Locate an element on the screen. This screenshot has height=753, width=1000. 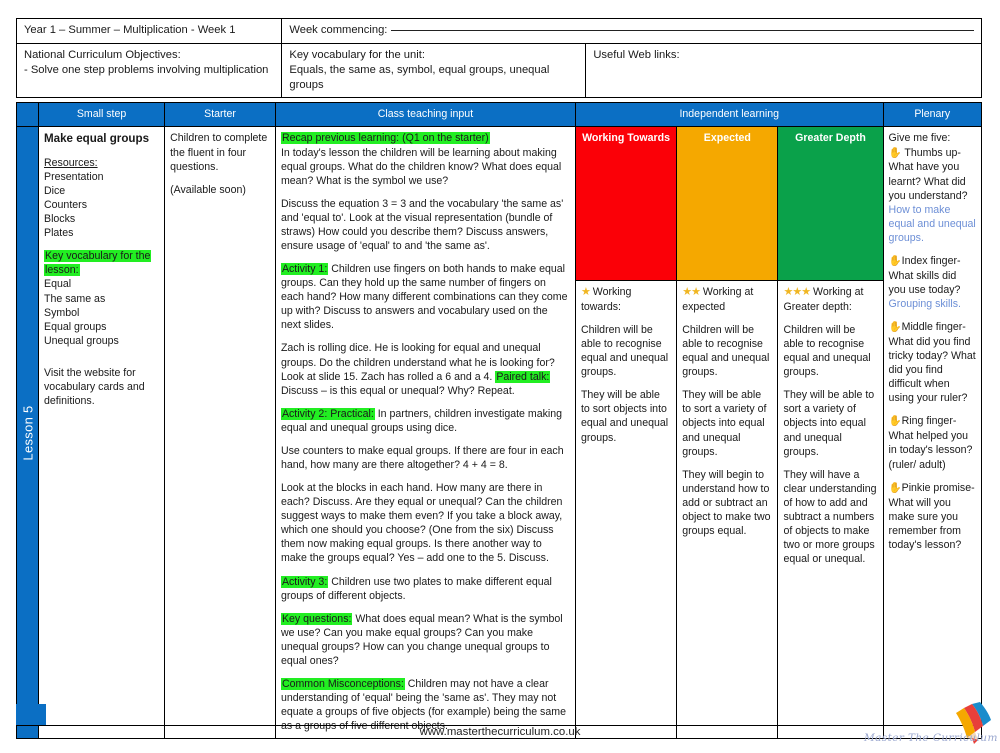
week-commencing-cell: Week commencing: is located at coordinates (631, 31).